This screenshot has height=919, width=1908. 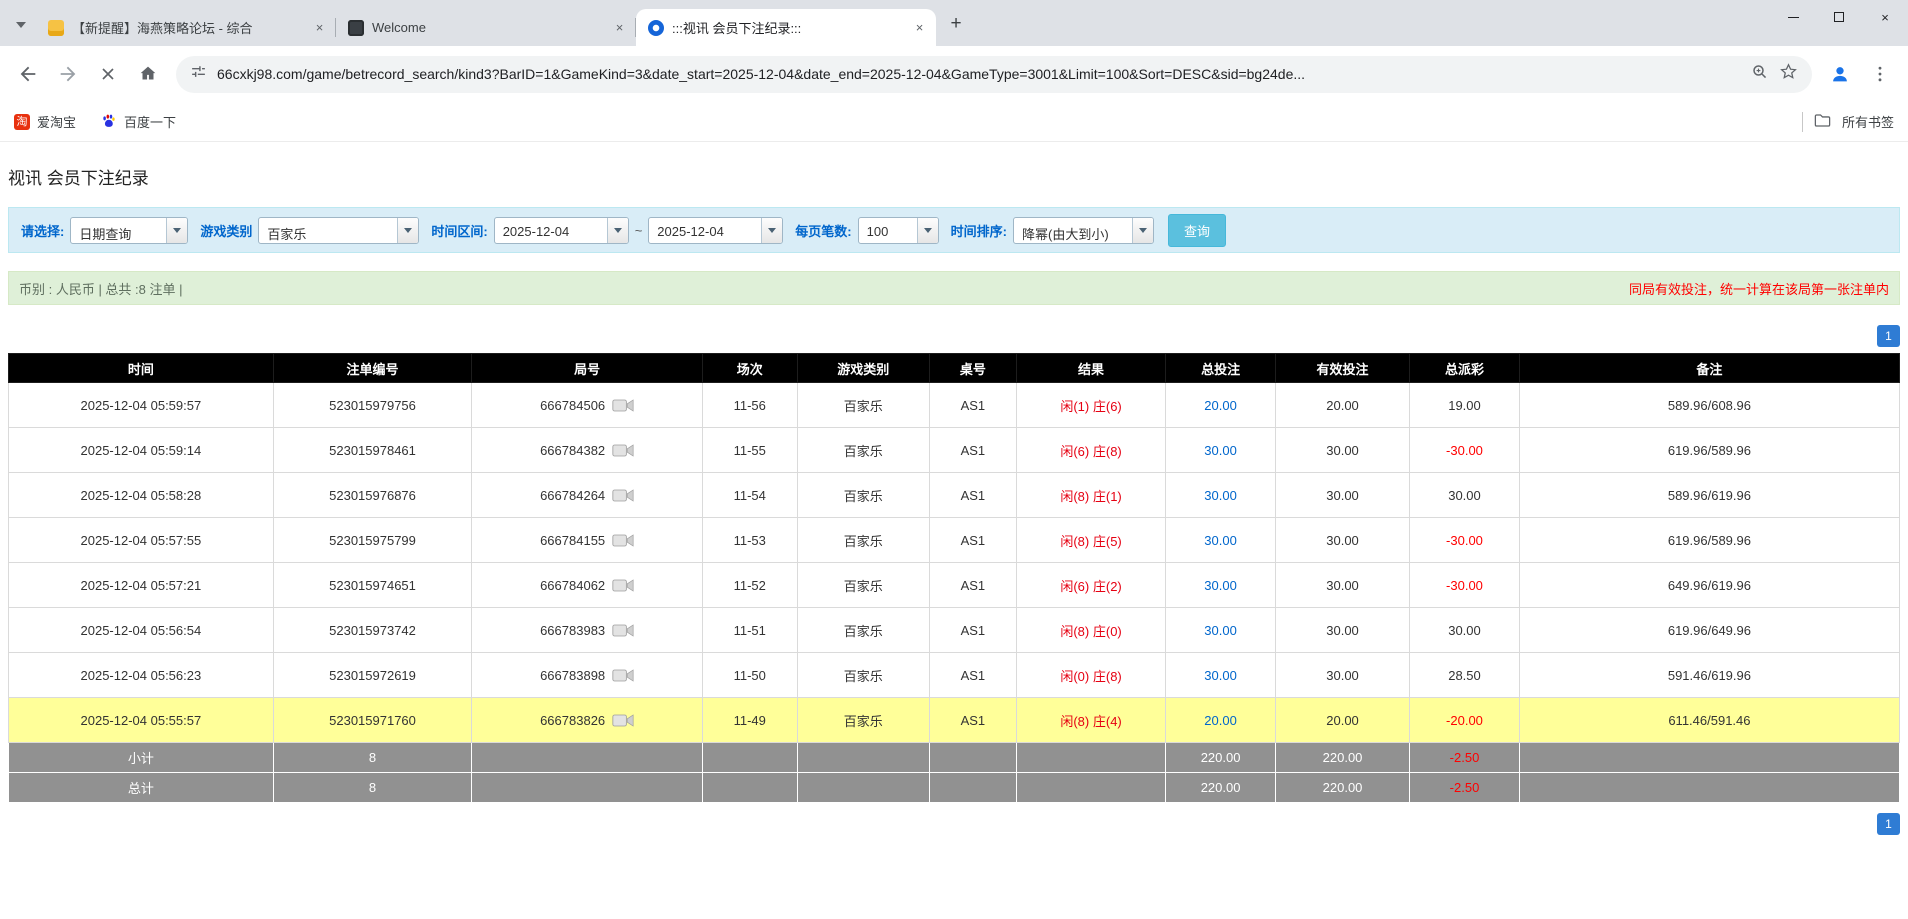 What do you see at coordinates (1091, 757) in the screenshot?
I see `summary-cell` at bounding box center [1091, 757].